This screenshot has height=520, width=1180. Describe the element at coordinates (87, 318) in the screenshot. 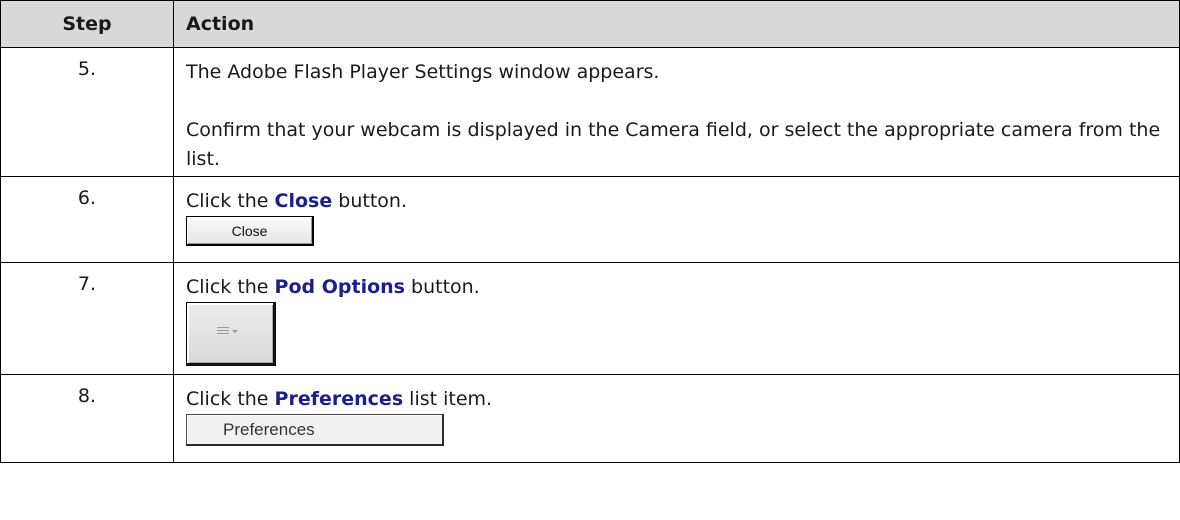

I see `step-number: 7.` at that location.